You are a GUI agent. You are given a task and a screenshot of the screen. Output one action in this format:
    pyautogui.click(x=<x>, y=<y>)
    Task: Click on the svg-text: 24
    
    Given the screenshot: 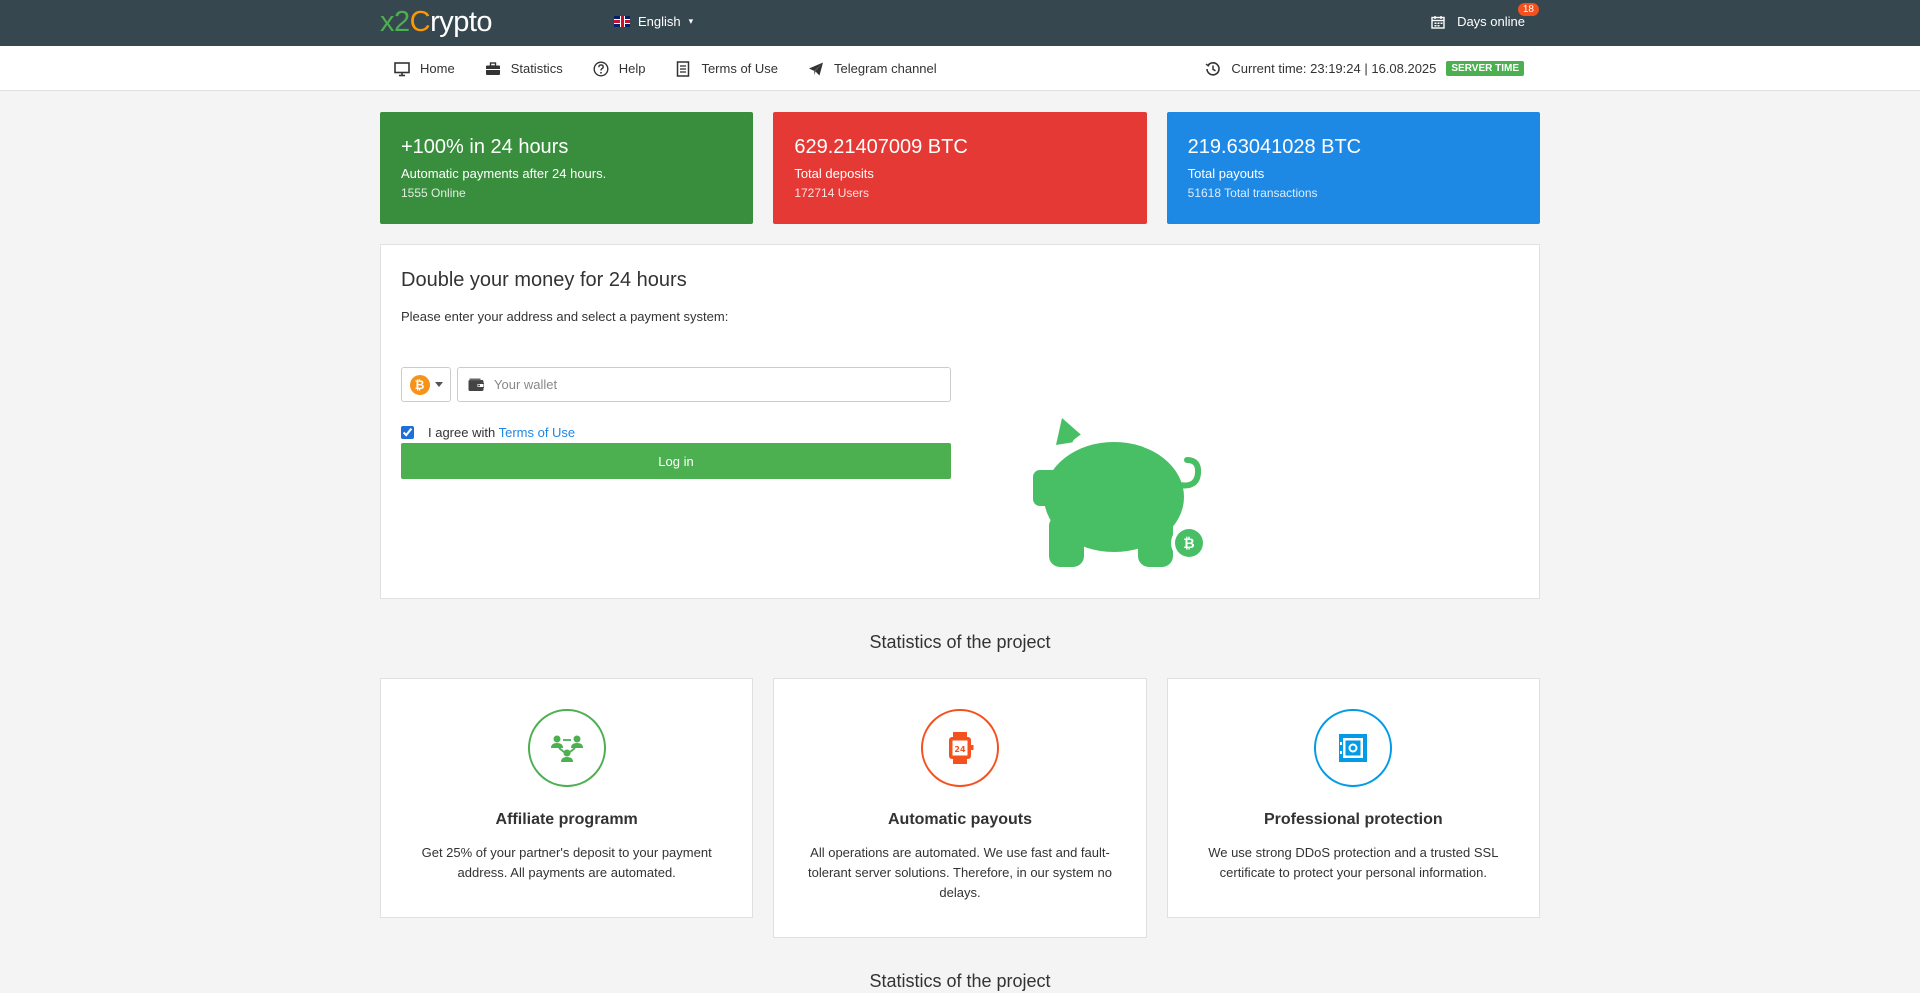 What is the action you would take?
    pyautogui.click(x=960, y=749)
    